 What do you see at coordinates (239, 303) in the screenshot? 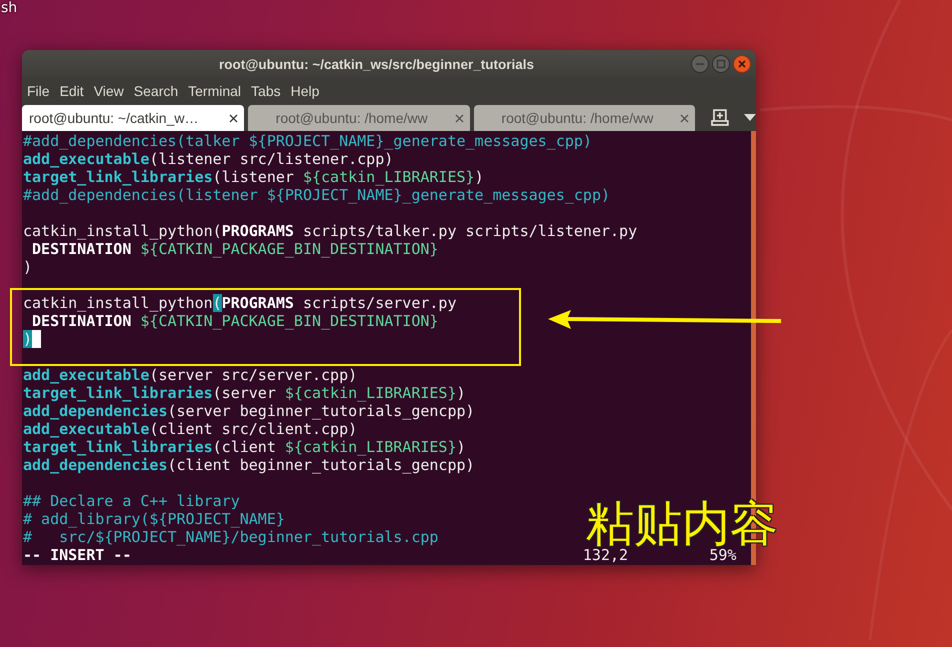
I see `code-line: catkin_install_python(PROGRAMS scripts/server.py` at bounding box center [239, 303].